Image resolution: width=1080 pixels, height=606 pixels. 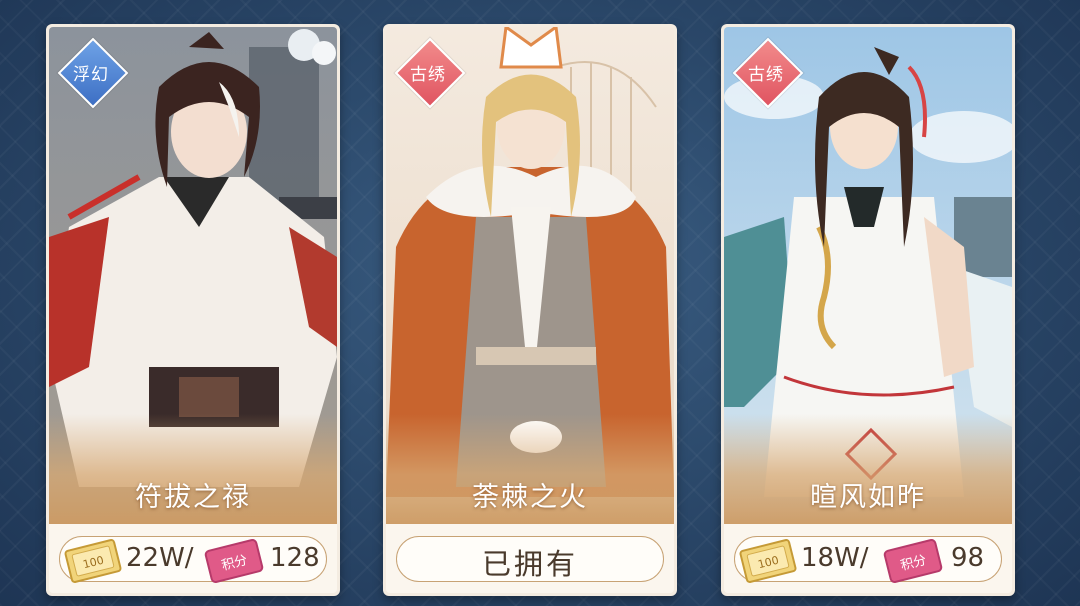 I want to click on tag-badge: 浮幻, so click(x=93, y=73).